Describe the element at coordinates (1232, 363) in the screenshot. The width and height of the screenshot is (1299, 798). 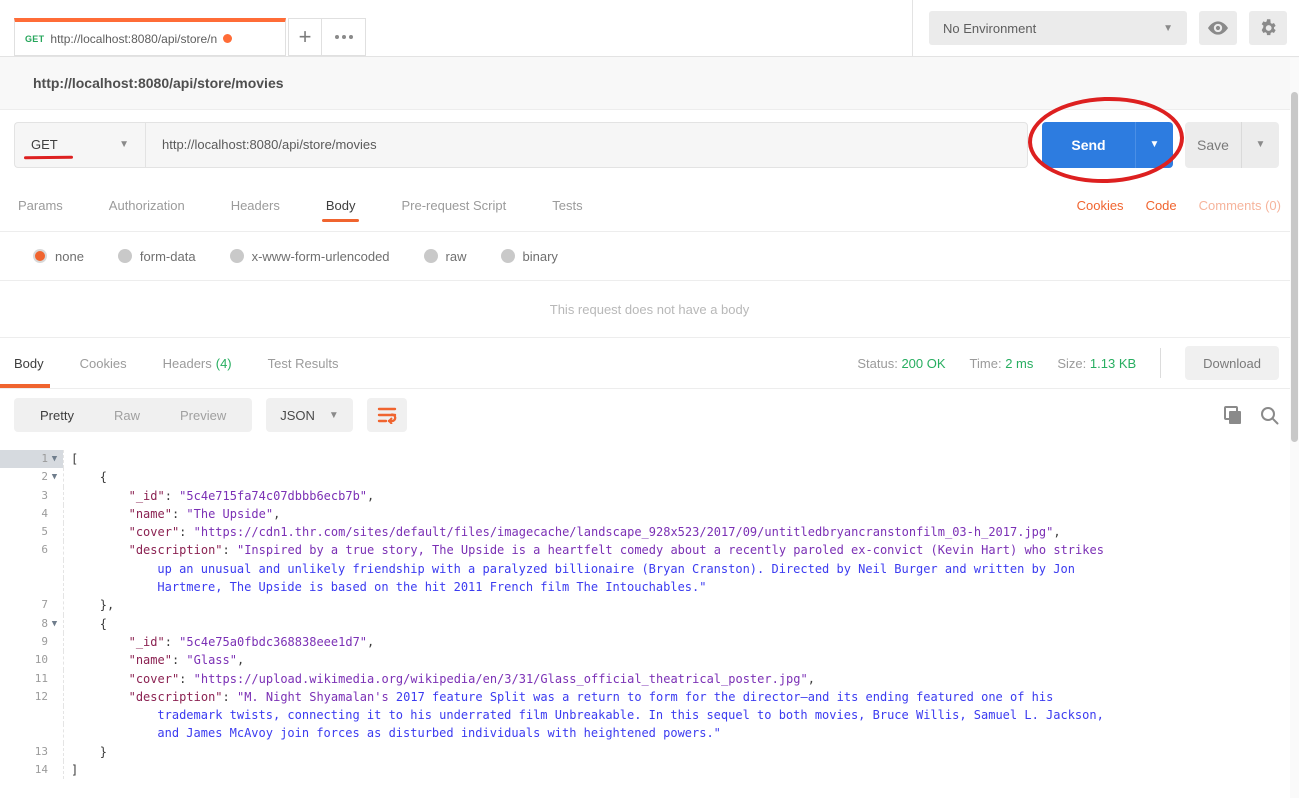
I see `download-button: Download` at that location.